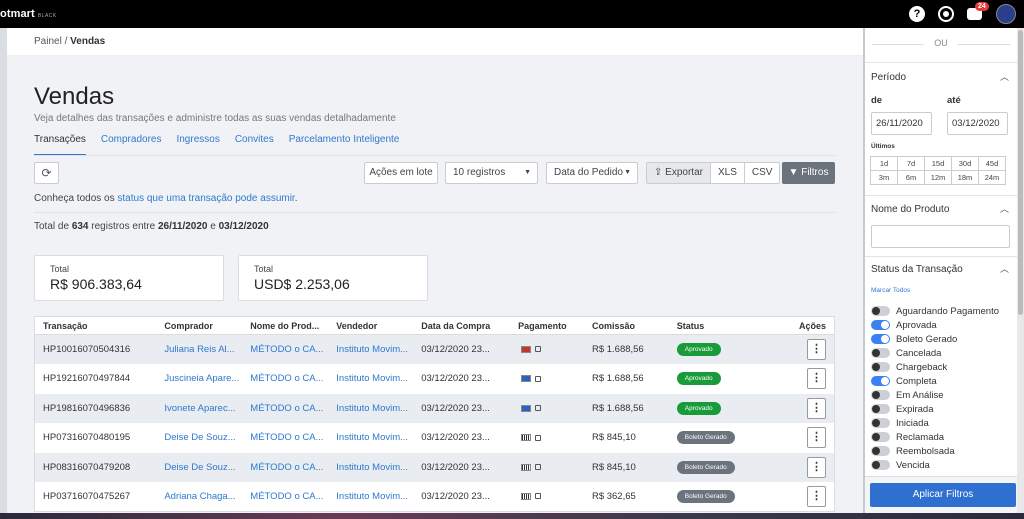  I want to click on status-option: Aguardando Pagamento, so click(935, 311).